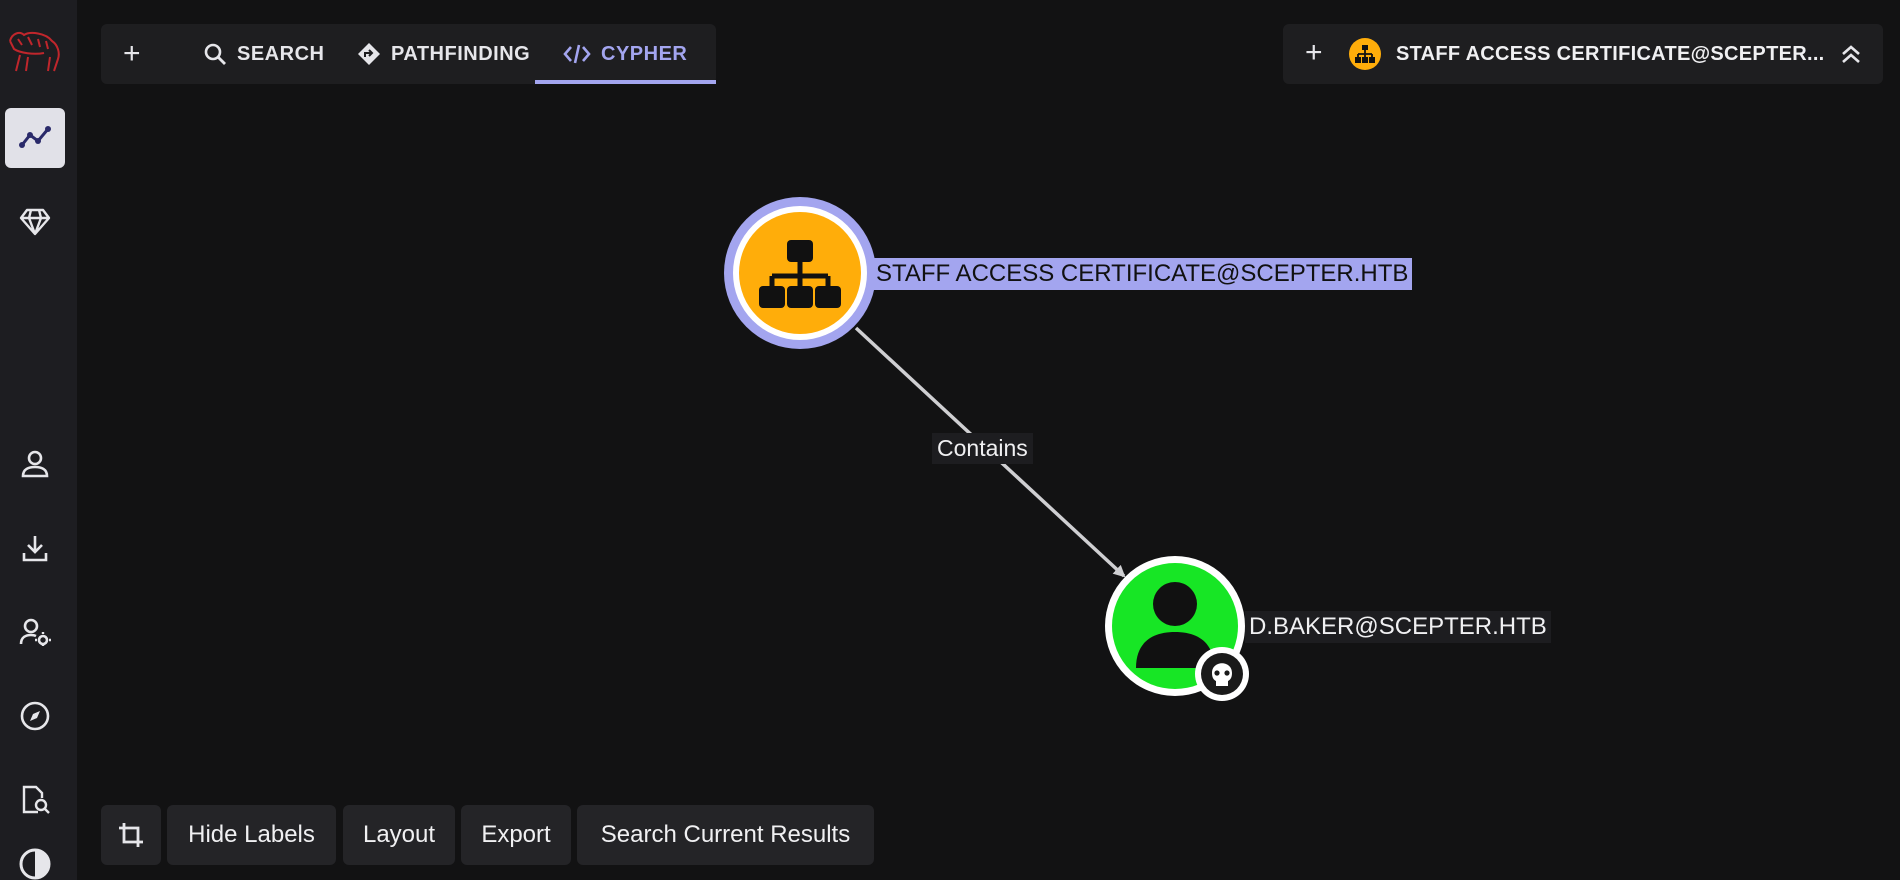 Image resolution: width=1900 pixels, height=880 pixels. Describe the element at coordinates (399, 835) in the screenshot. I see `layout-button: Layout` at that location.